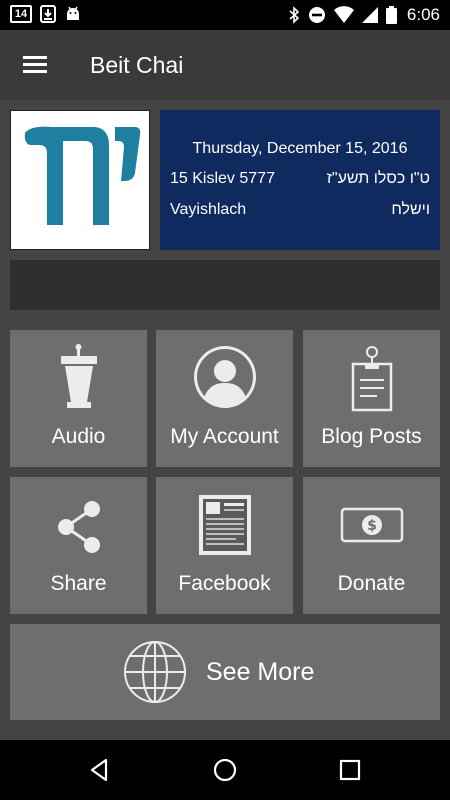 The image size is (450, 800). Describe the element at coordinates (73, 13) in the screenshot. I see `android-icon` at that location.